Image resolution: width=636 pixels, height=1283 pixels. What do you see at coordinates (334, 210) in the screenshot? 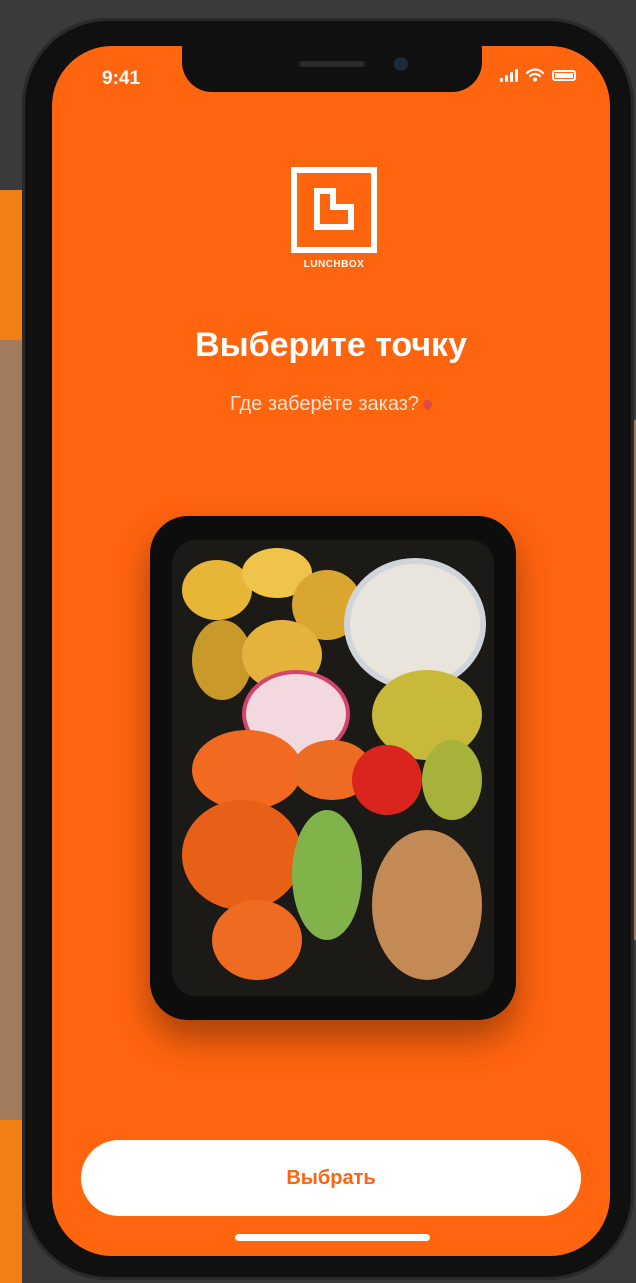
I see `lunchbox-logo-icon` at bounding box center [334, 210].